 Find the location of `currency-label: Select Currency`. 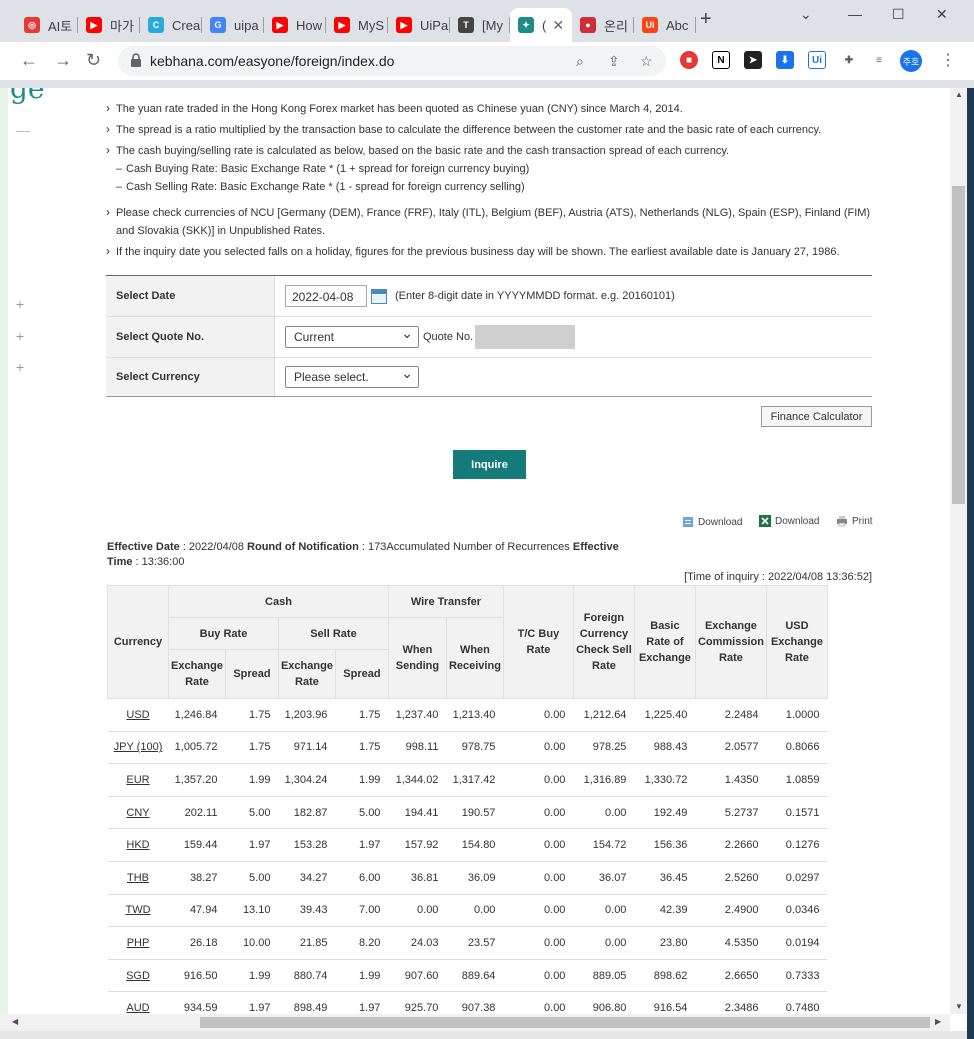

currency-label: Select Currency is located at coordinates (190, 377).